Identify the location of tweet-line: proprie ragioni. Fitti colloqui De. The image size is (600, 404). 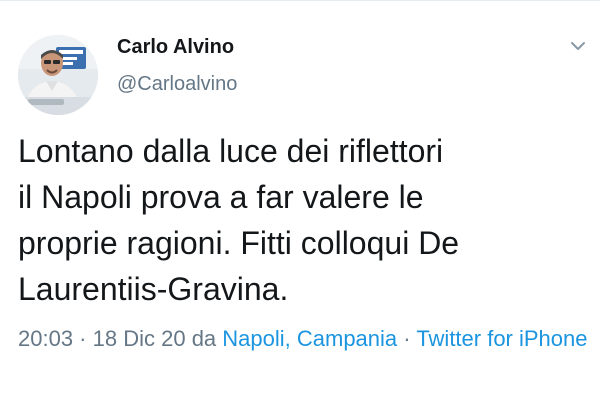
(239, 243).